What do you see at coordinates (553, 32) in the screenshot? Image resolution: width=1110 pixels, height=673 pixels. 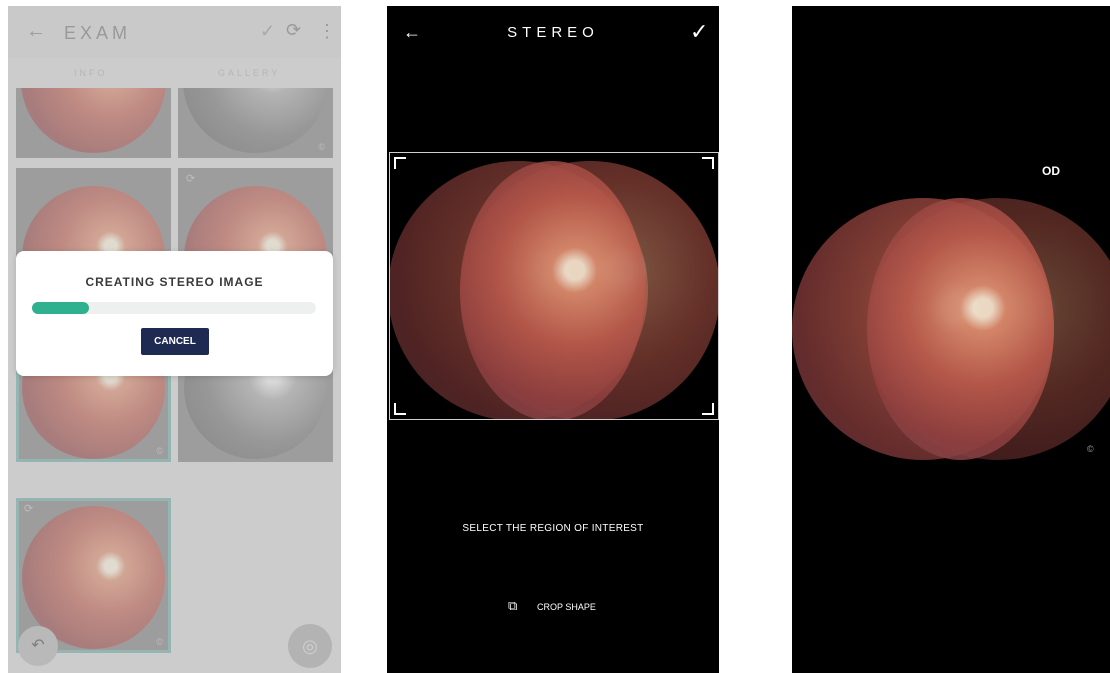 I see `screen-title: STEREO` at bounding box center [553, 32].